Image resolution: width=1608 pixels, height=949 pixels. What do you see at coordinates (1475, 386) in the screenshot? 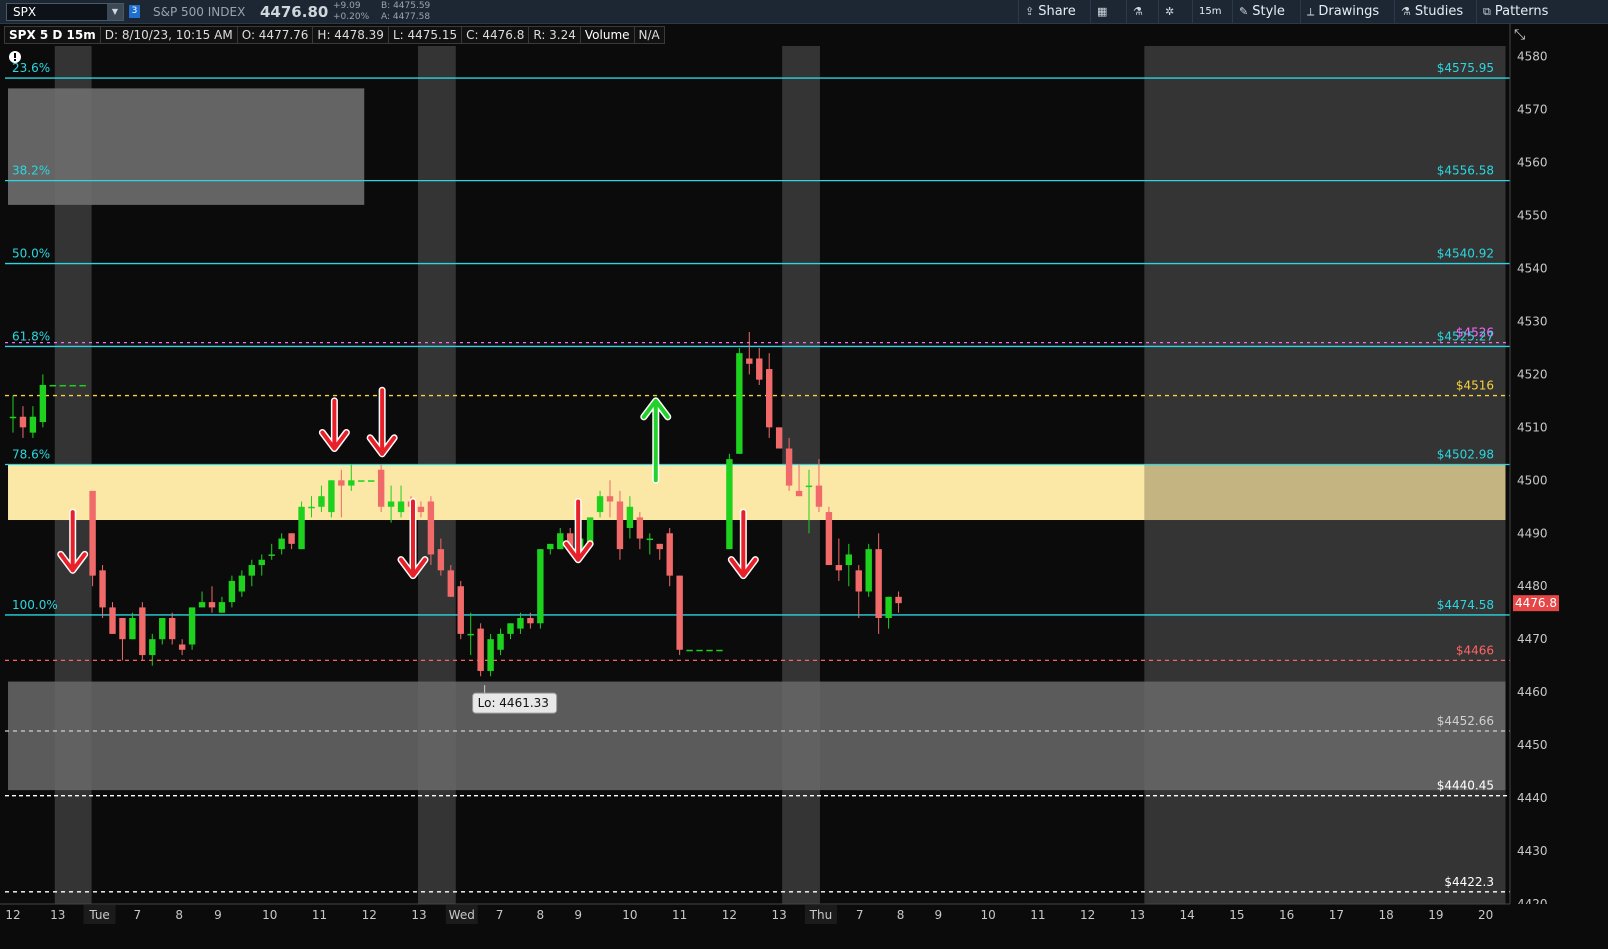
I see `price-level-label: $4516` at bounding box center [1475, 386].